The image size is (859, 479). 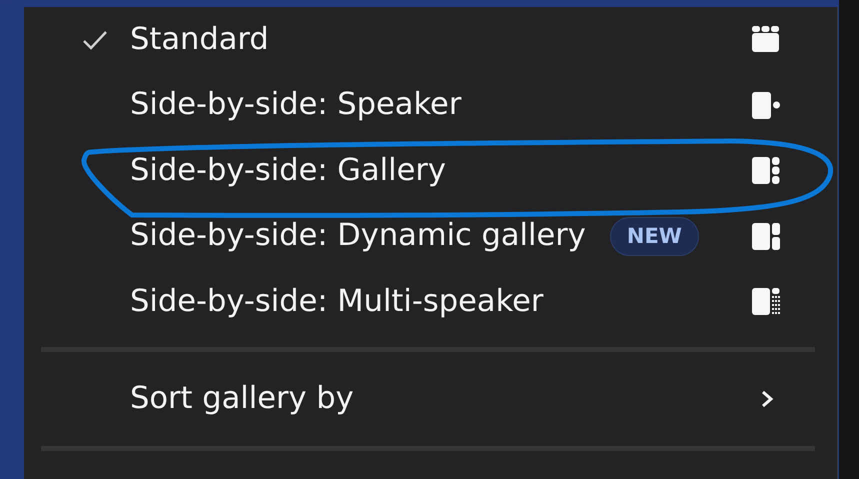 I want to click on speaker-layout-icon, so click(x=765, y=105).